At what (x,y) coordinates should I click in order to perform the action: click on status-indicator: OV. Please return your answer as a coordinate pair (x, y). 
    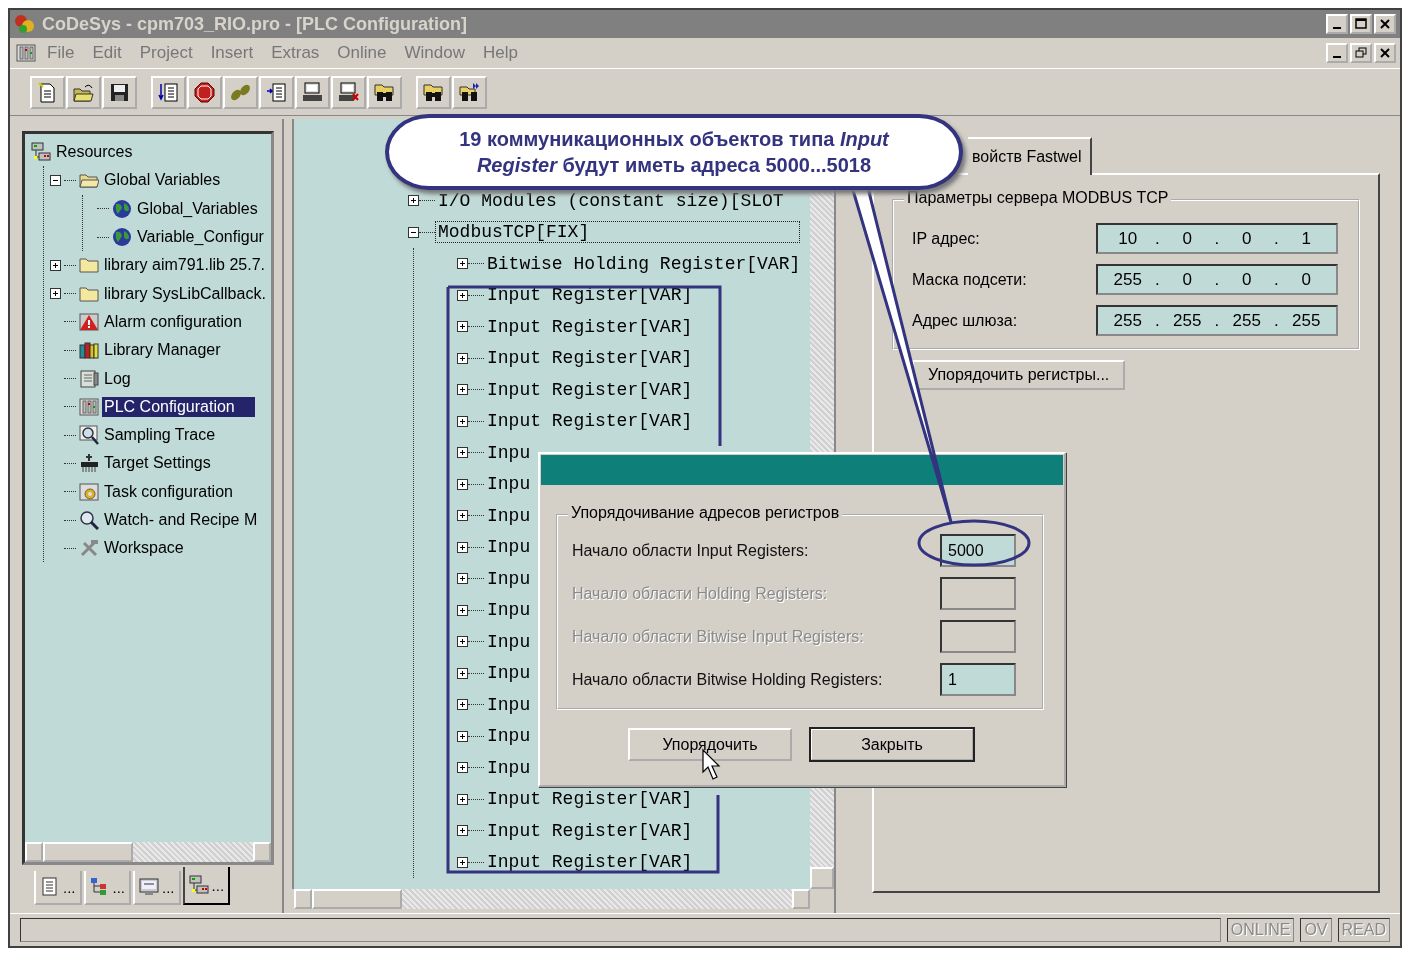
    Looking at the image, I should click on (1316, 930).